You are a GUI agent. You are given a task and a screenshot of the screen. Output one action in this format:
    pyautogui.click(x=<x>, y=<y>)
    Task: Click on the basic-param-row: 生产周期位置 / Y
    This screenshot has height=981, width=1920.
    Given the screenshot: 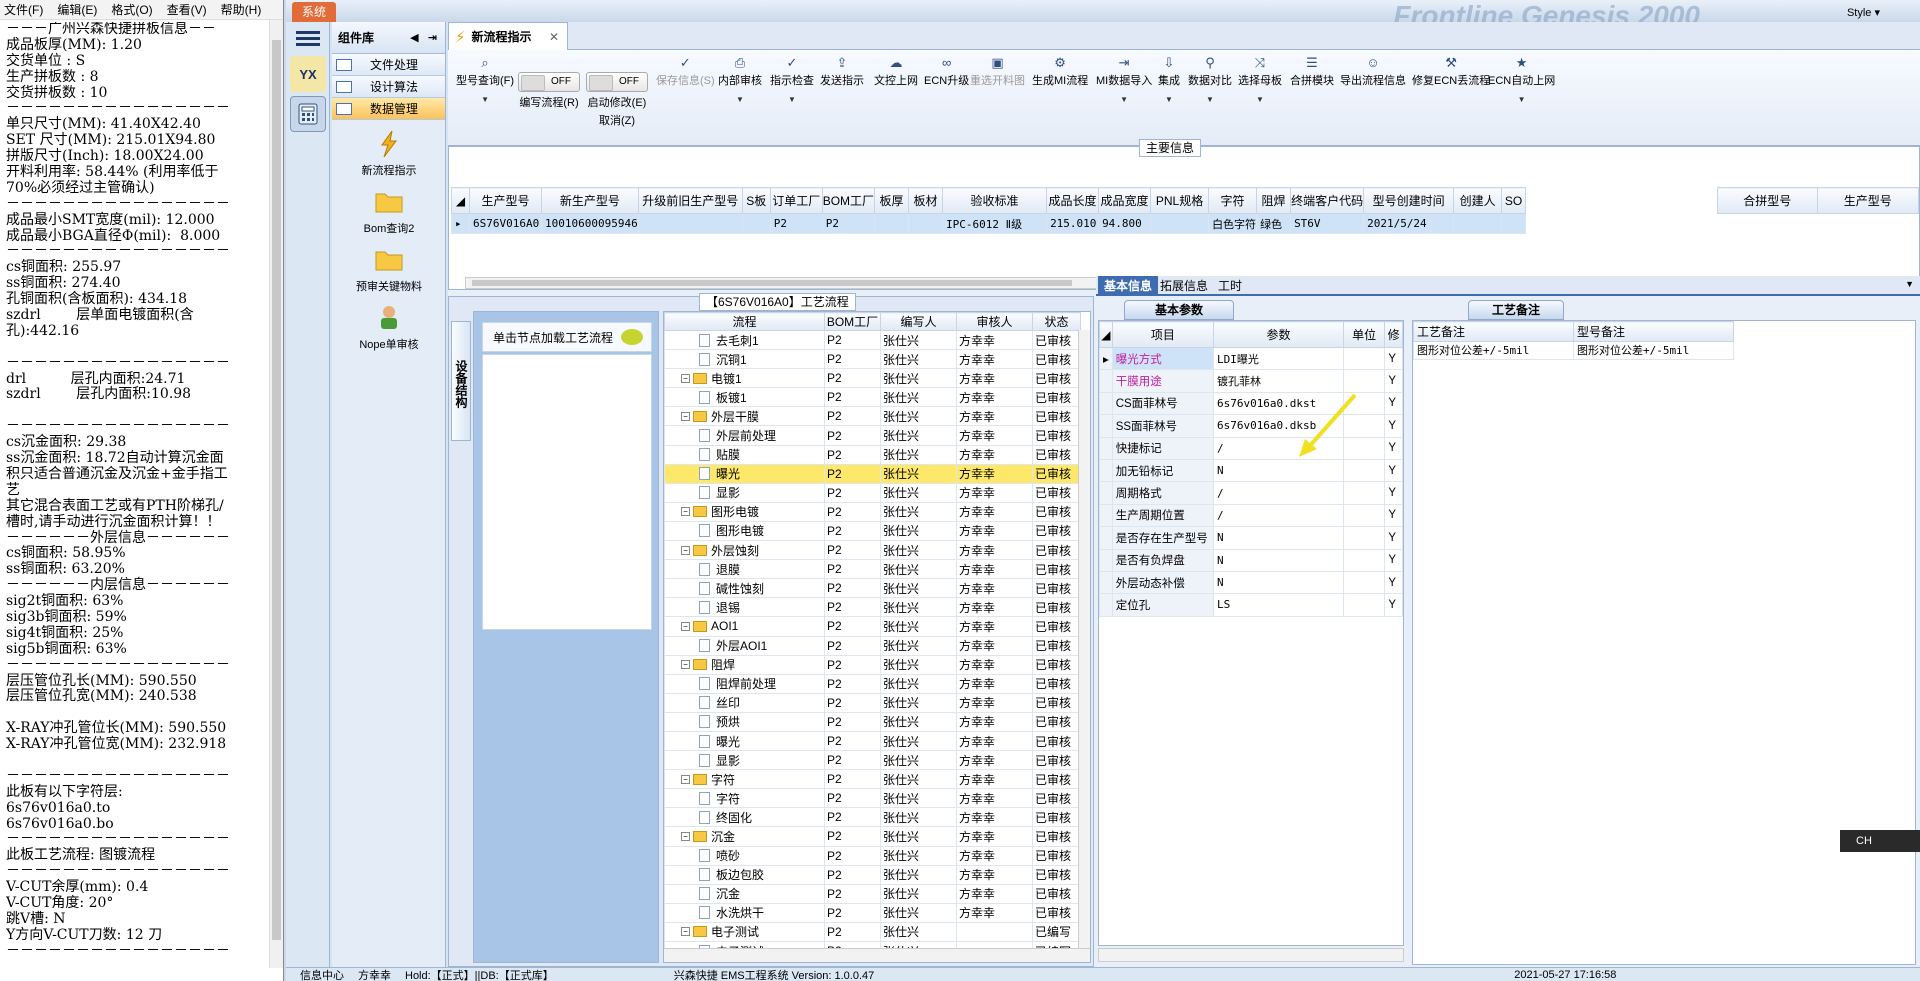 What is the action you would take?
    pyautogui.click(x=1251, y=515)
    